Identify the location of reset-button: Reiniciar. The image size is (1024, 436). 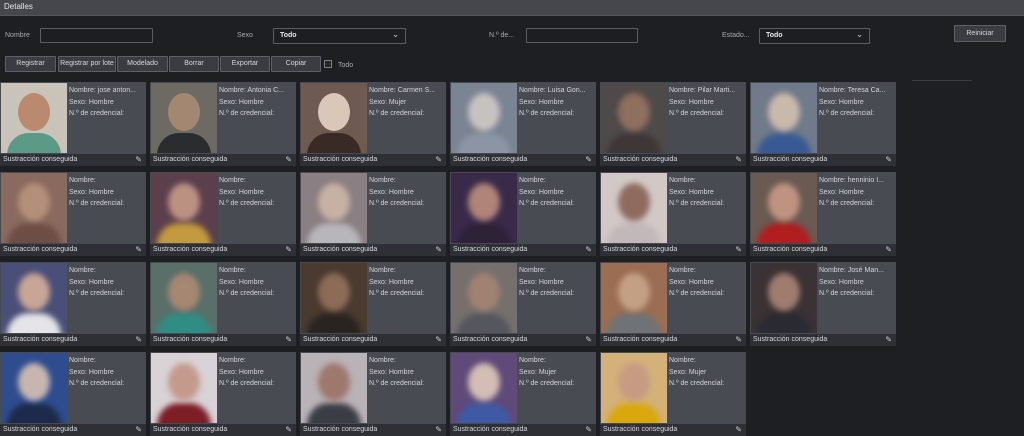
(980, 33).